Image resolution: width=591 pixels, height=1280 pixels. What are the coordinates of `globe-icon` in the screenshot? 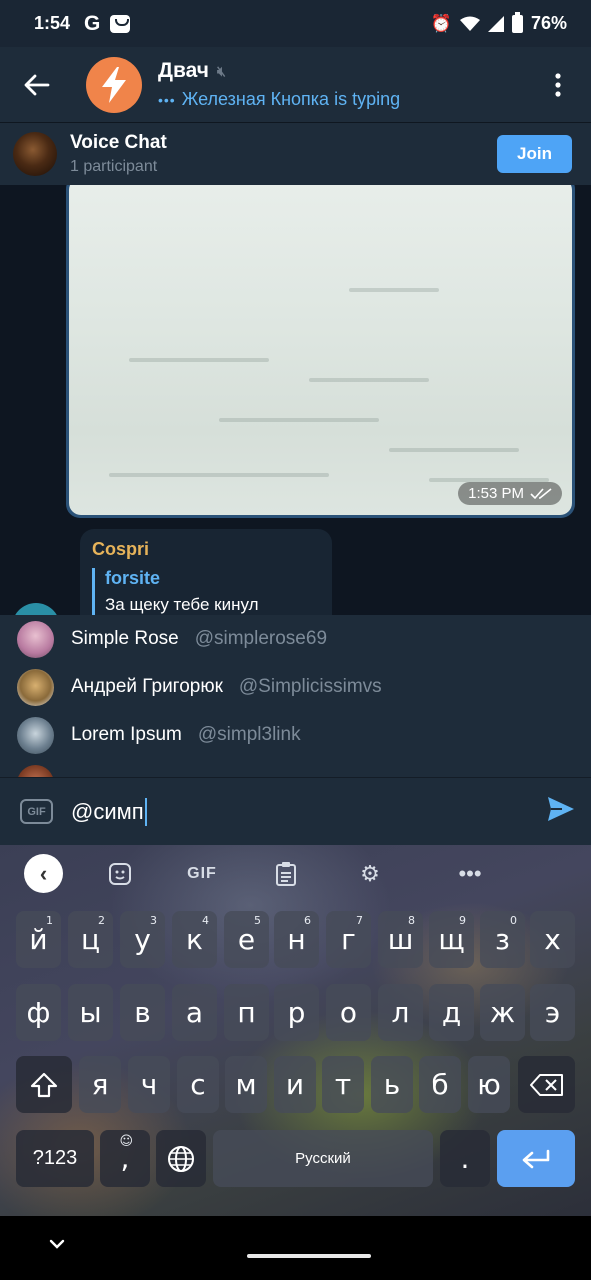 It's located at (181, 1158).